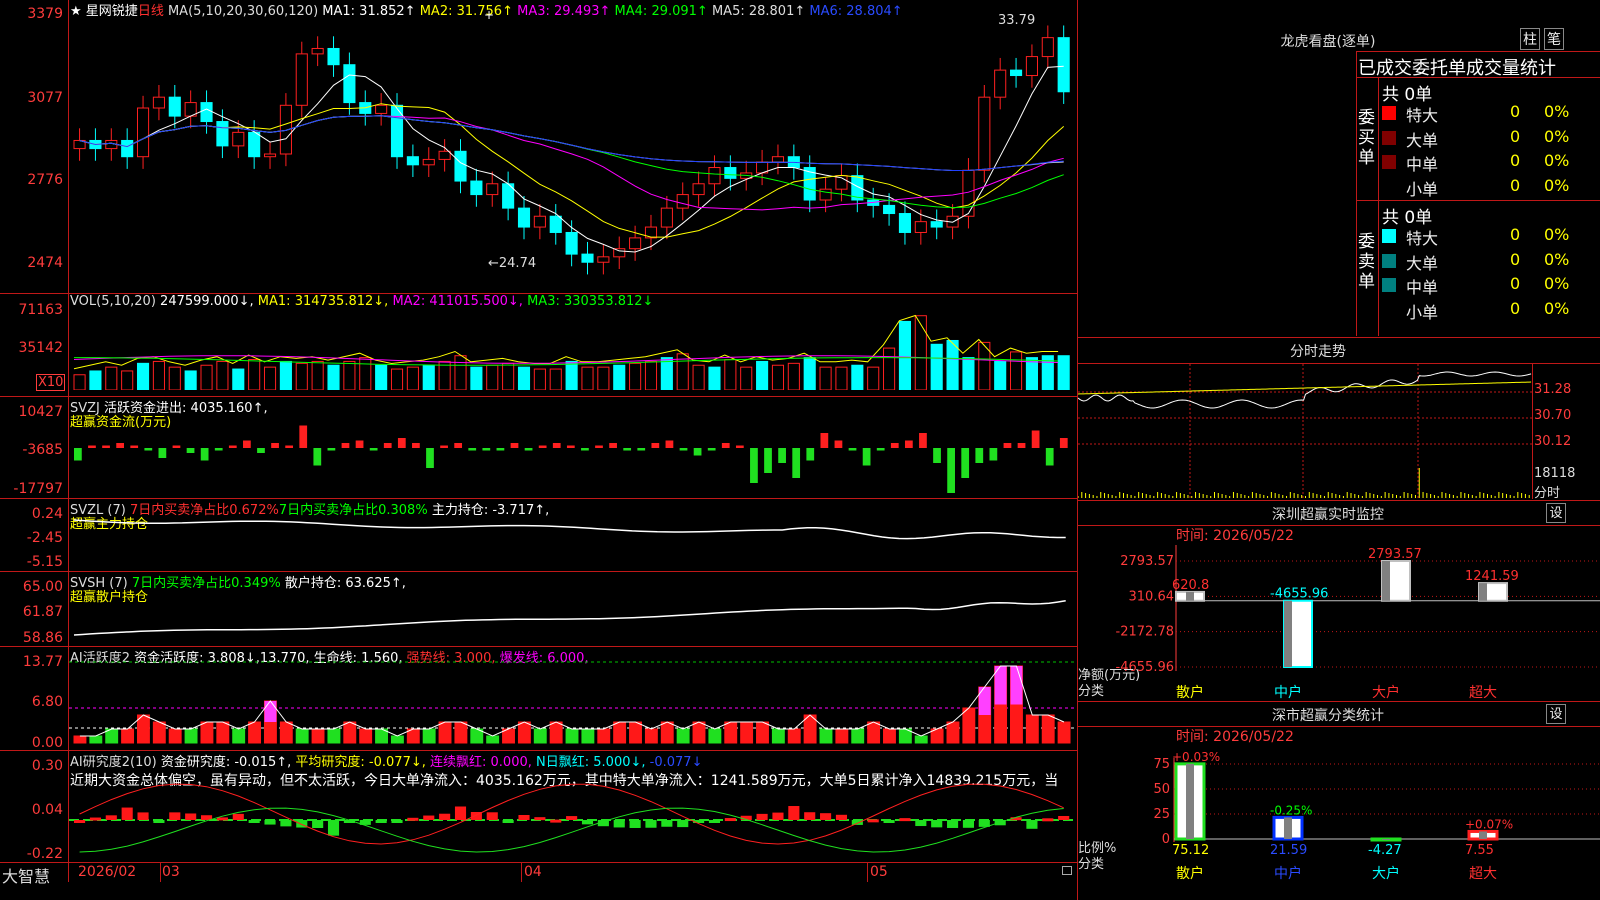 Image resolution: width=1600 pixels, height=900 pixels. Describe the element at coordinates (1305, 431) in the screenshot. I see `intraday-chart` at that location.